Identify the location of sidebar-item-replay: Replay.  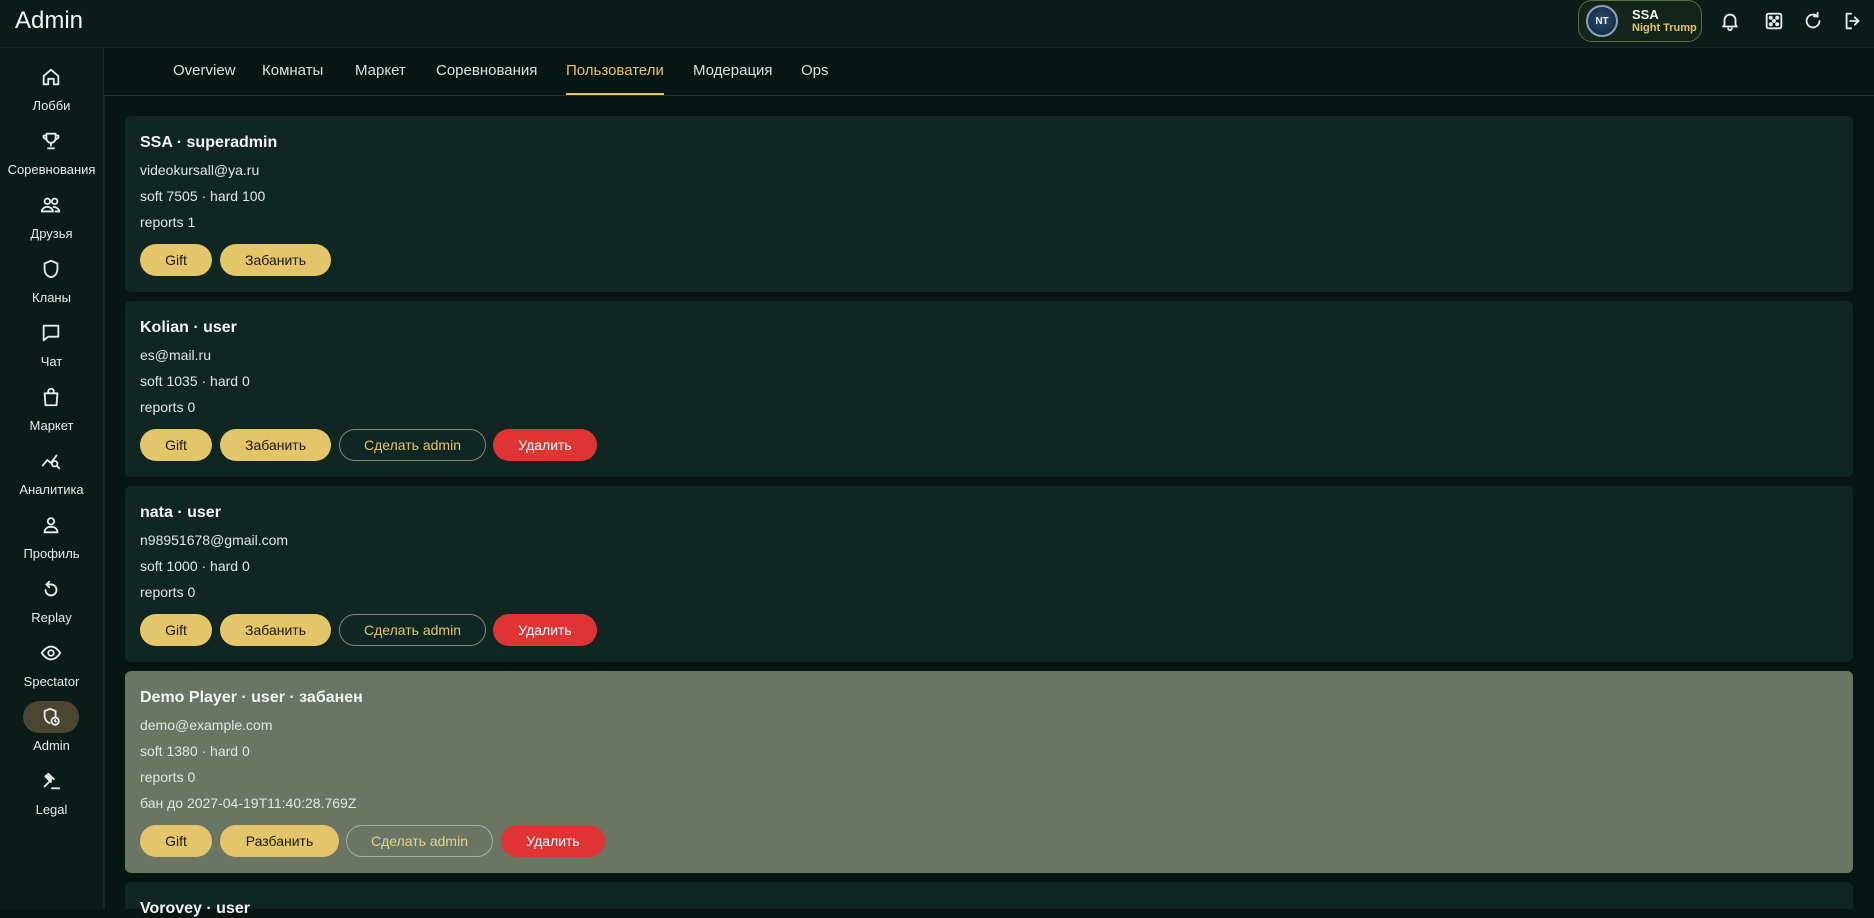
(51, 602).